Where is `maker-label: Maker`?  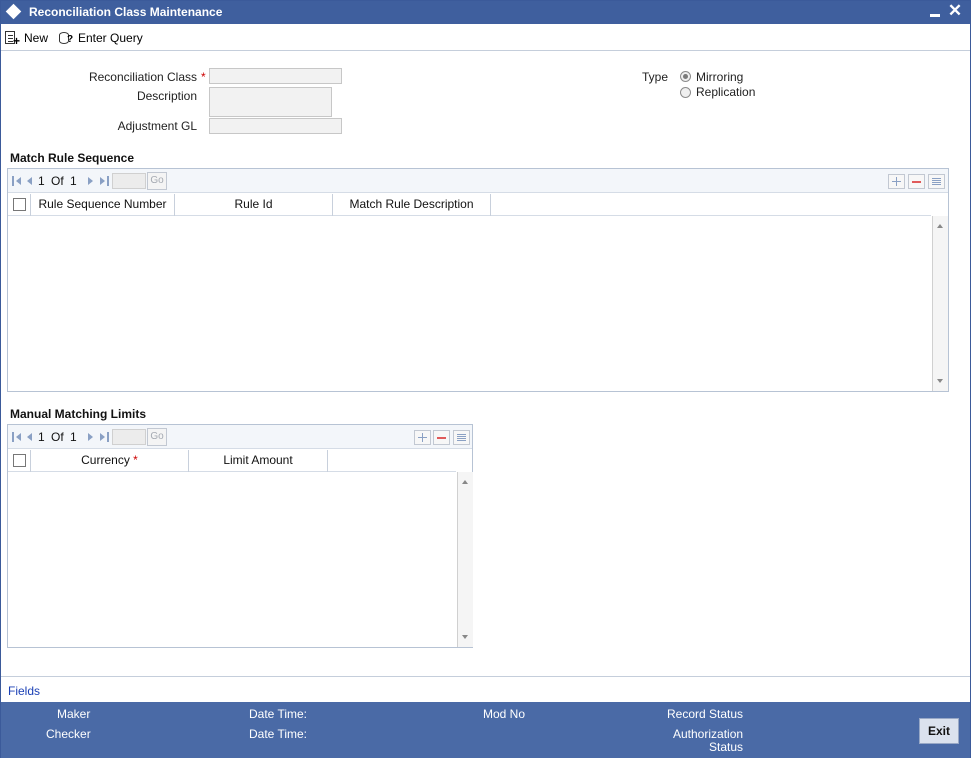
maker-label: Maker is located at coordinates (74, 714).